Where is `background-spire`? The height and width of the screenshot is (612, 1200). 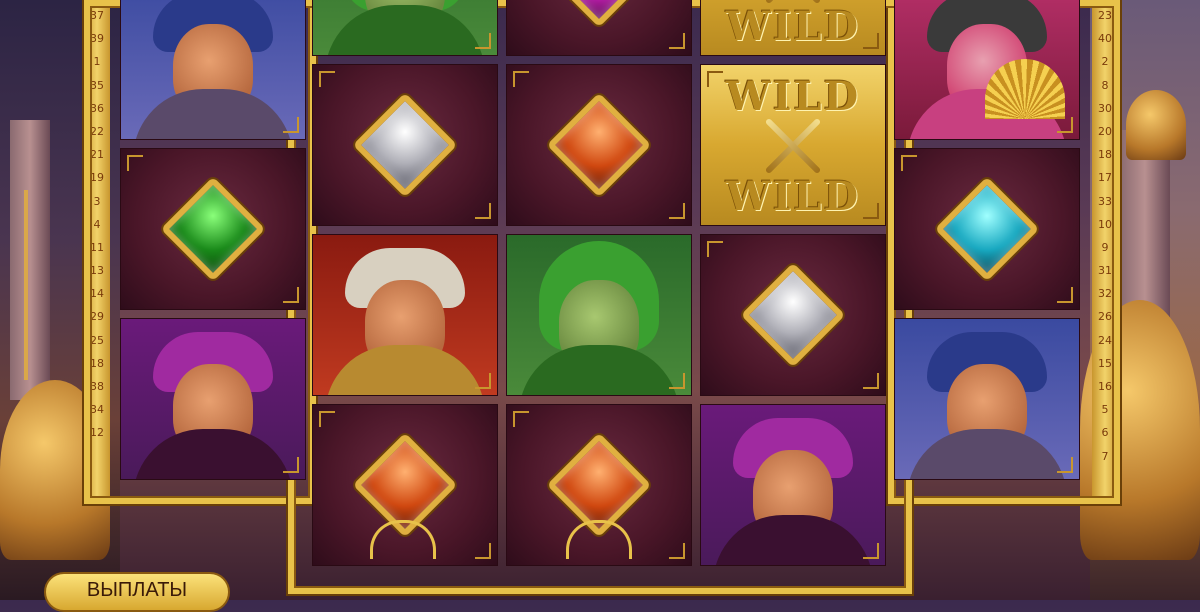
background-spire is located at coordinates (26, 285).